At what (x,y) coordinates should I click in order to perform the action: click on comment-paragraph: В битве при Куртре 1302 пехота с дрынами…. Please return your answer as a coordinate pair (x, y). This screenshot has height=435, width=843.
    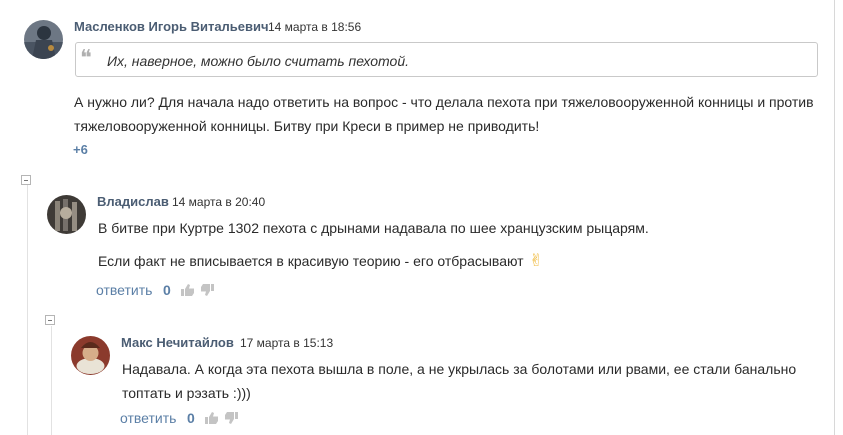
    Looking at the image, I should click on (373, 228).